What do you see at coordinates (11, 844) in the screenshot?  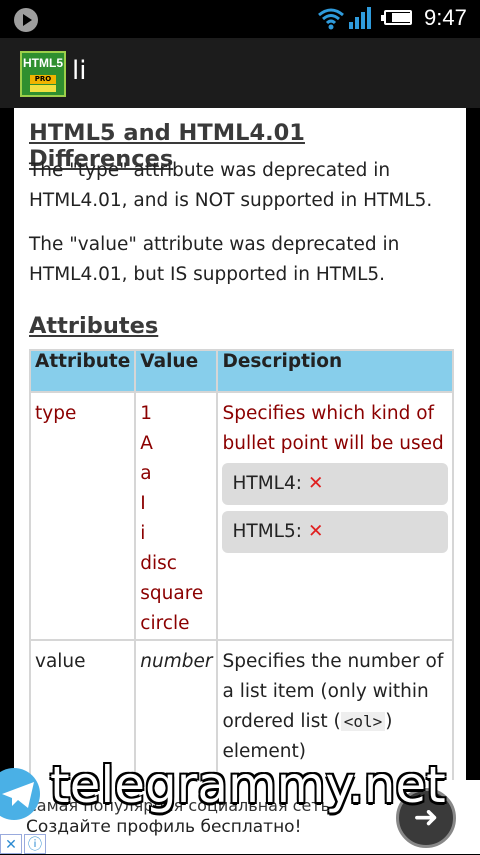 I see `close-icon: ✕` at bounding box center [11, 844].